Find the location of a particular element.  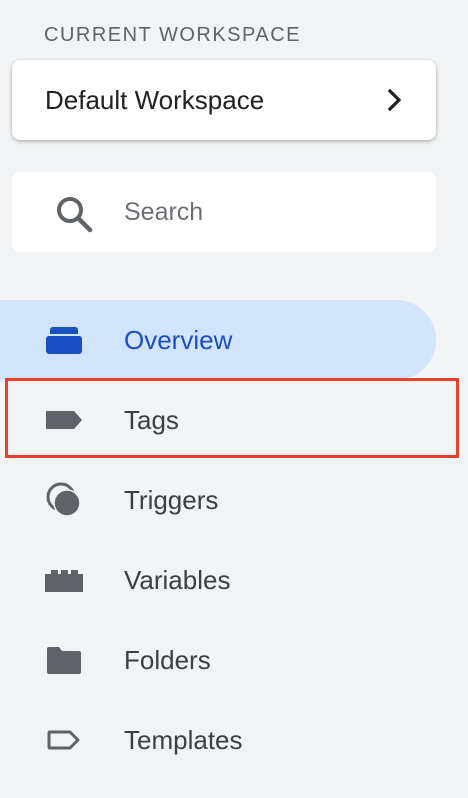

nav-item-triggers: Triggers is located at coordinates (218, 500).